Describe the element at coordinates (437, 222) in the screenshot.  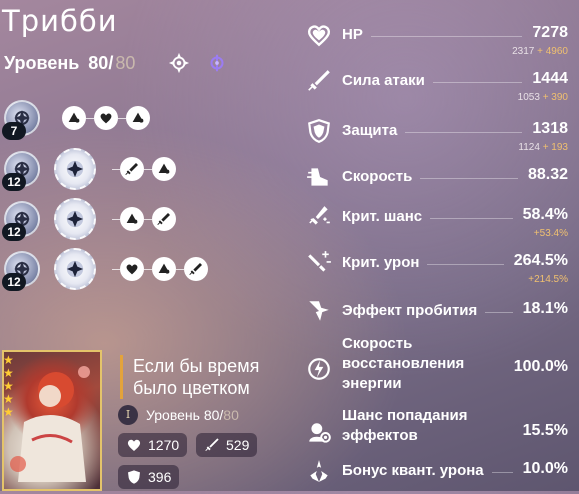
I see `stat-row: Крит. шанс 58.4% +53.4%` at that location.